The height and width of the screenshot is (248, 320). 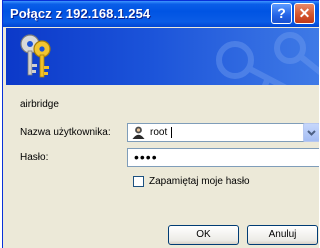 What do you see at coordinates (282, 235) in the screenshot?
I see `cancel-button: Anuluj` at bounding box center [282, 235].